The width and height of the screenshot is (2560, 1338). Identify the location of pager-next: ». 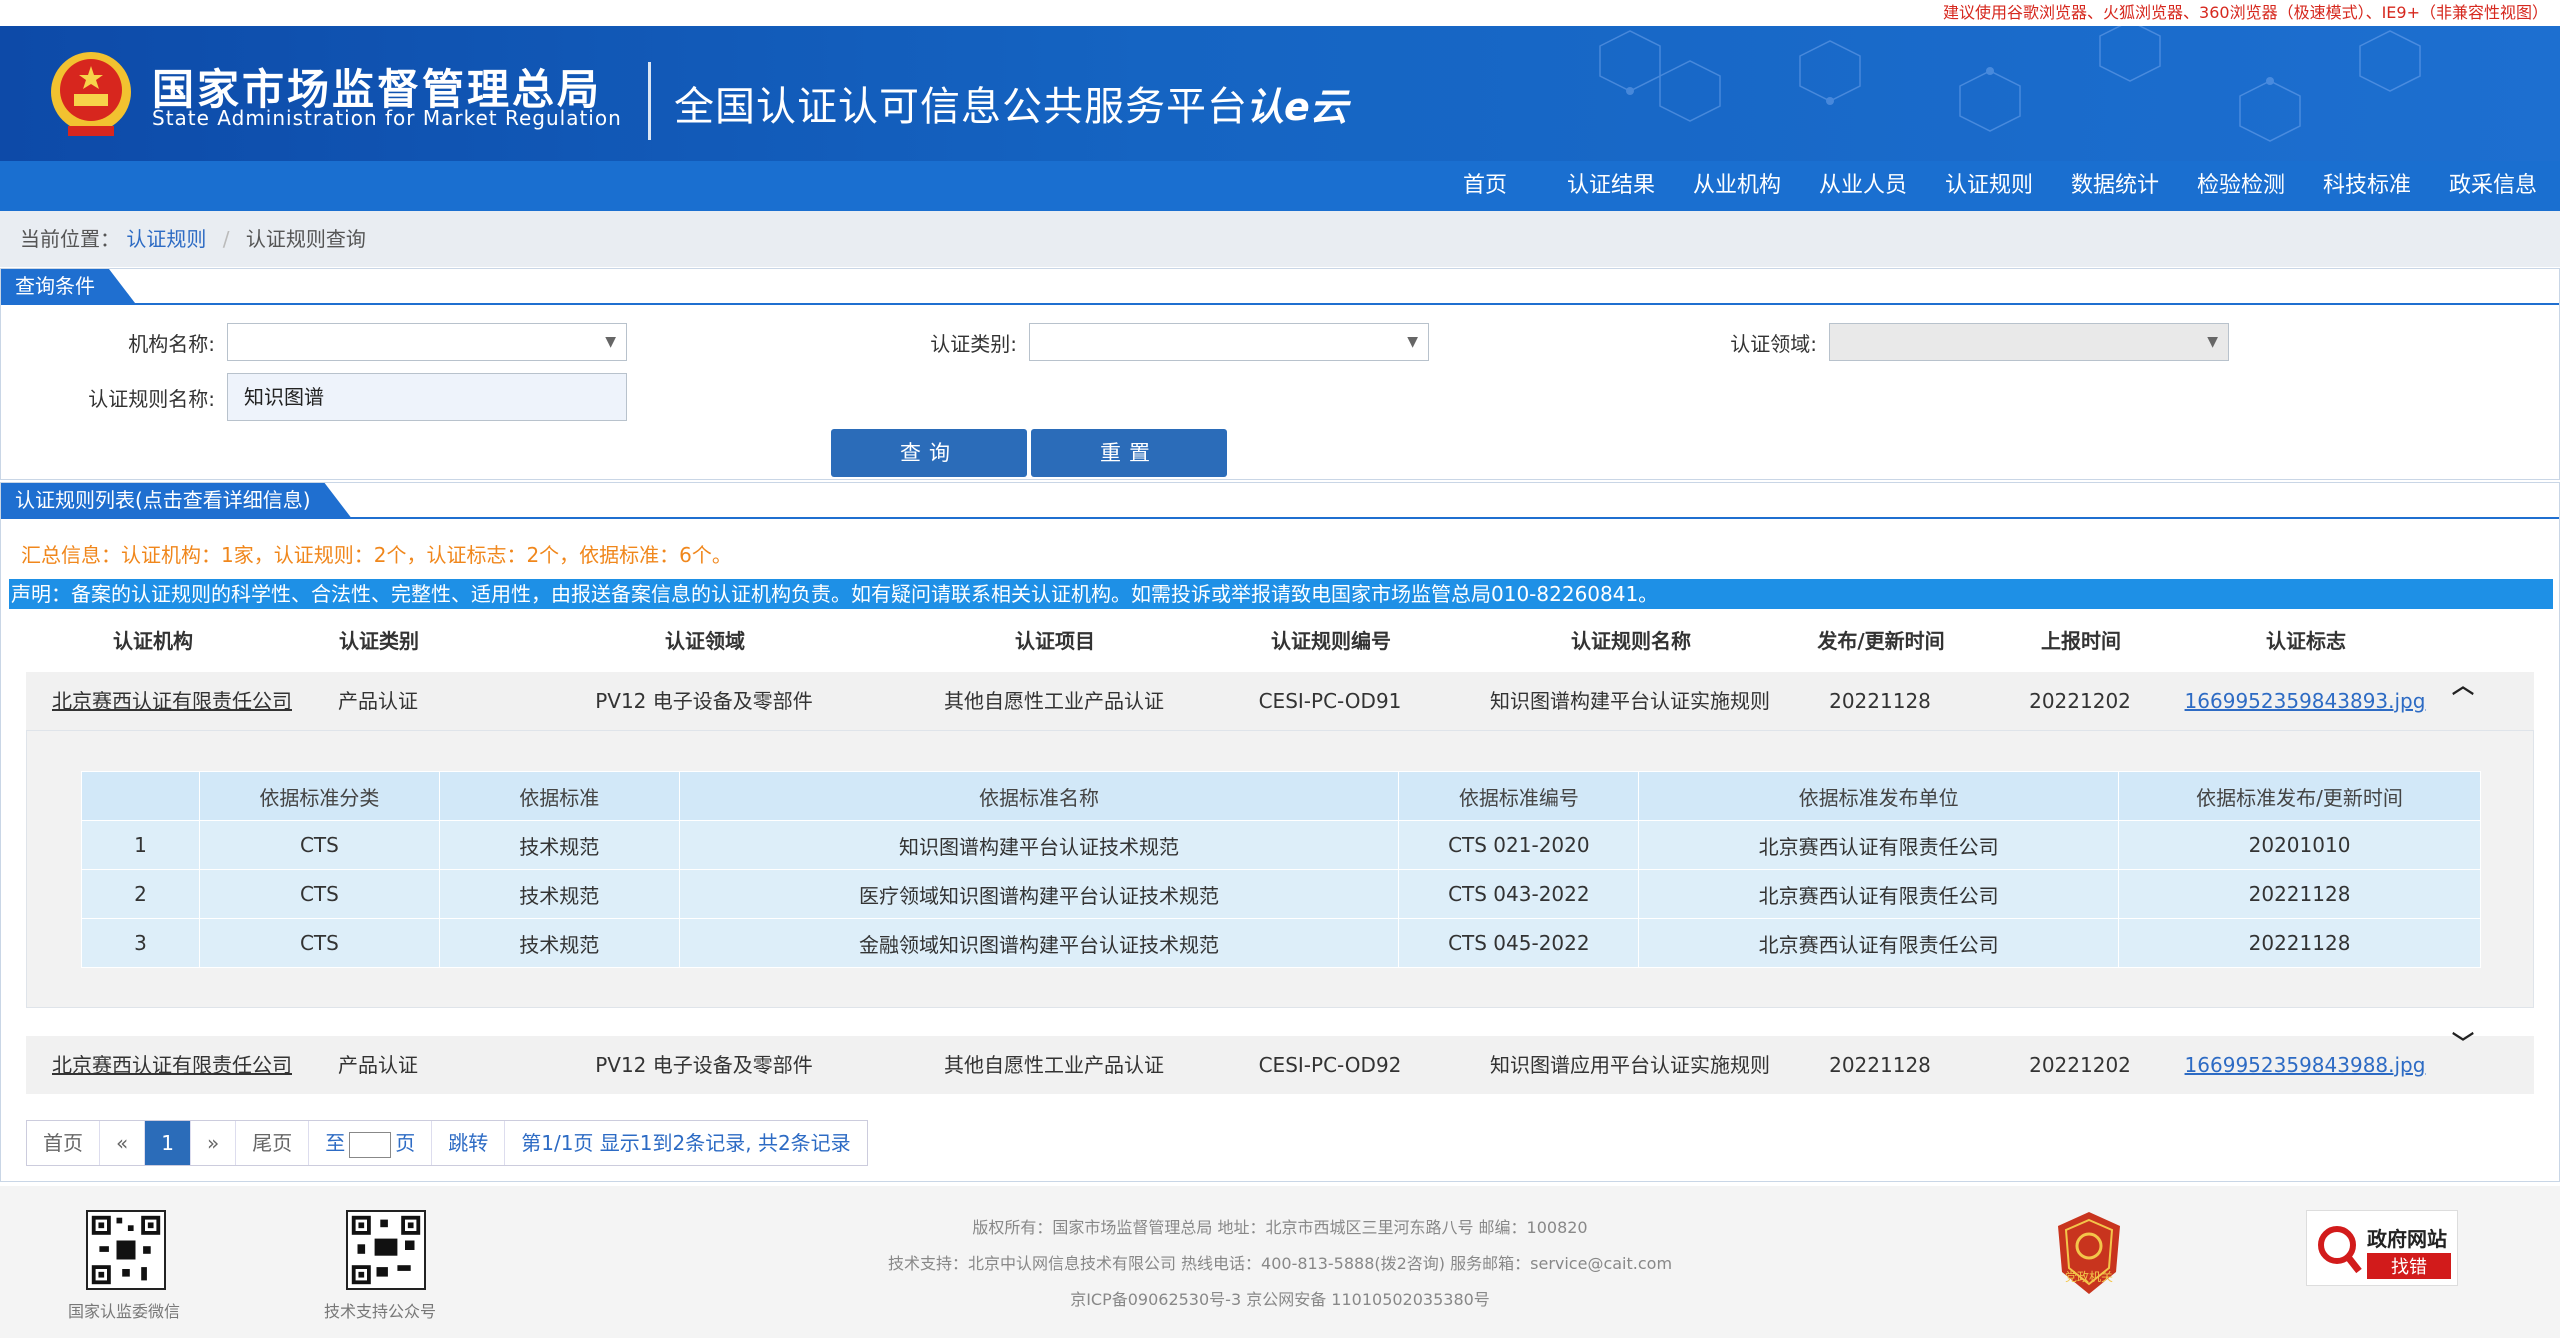
(214, 1143).